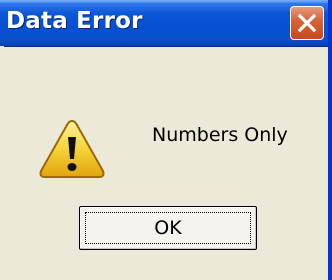 The width and height of the screenshot is (332, 280). Describe the element at coordinates (2, 163) in the screenshot. I see `window-frame` at that location.